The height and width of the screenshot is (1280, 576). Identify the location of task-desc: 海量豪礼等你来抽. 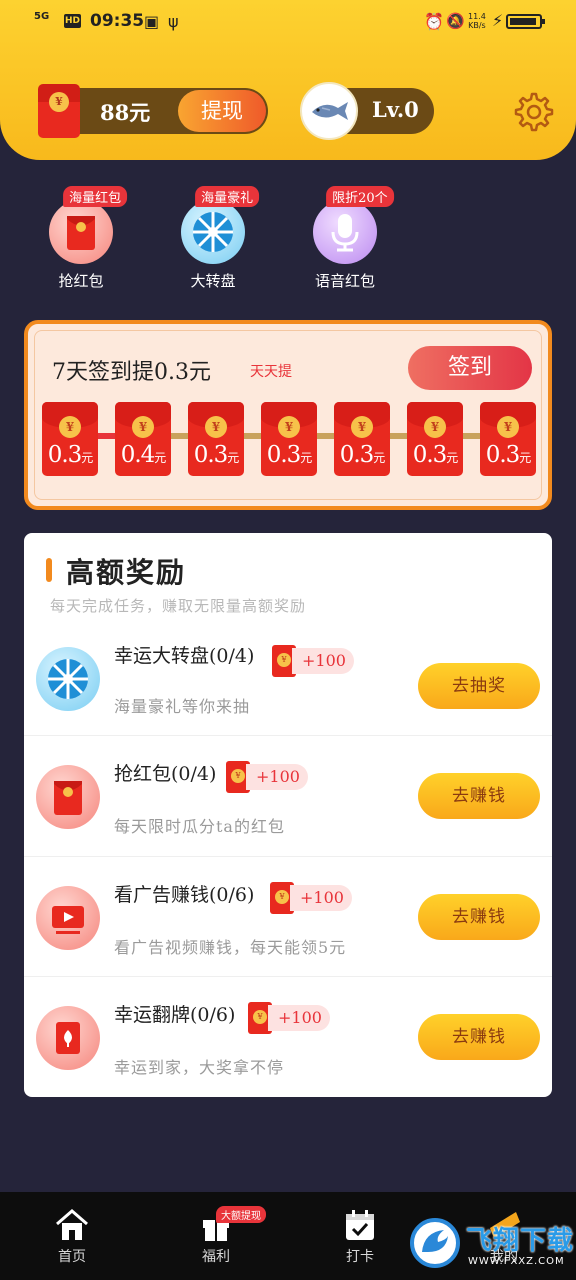
(182, 706).